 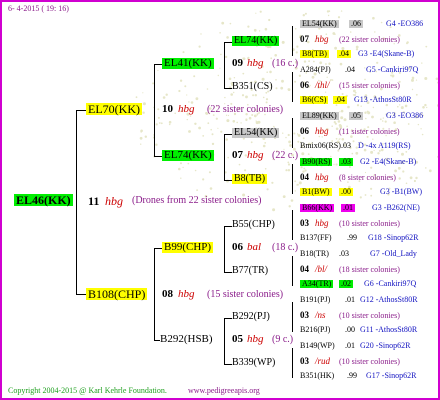 I want to click on root-queen: EL46(KK), so click(x=43, y=200).